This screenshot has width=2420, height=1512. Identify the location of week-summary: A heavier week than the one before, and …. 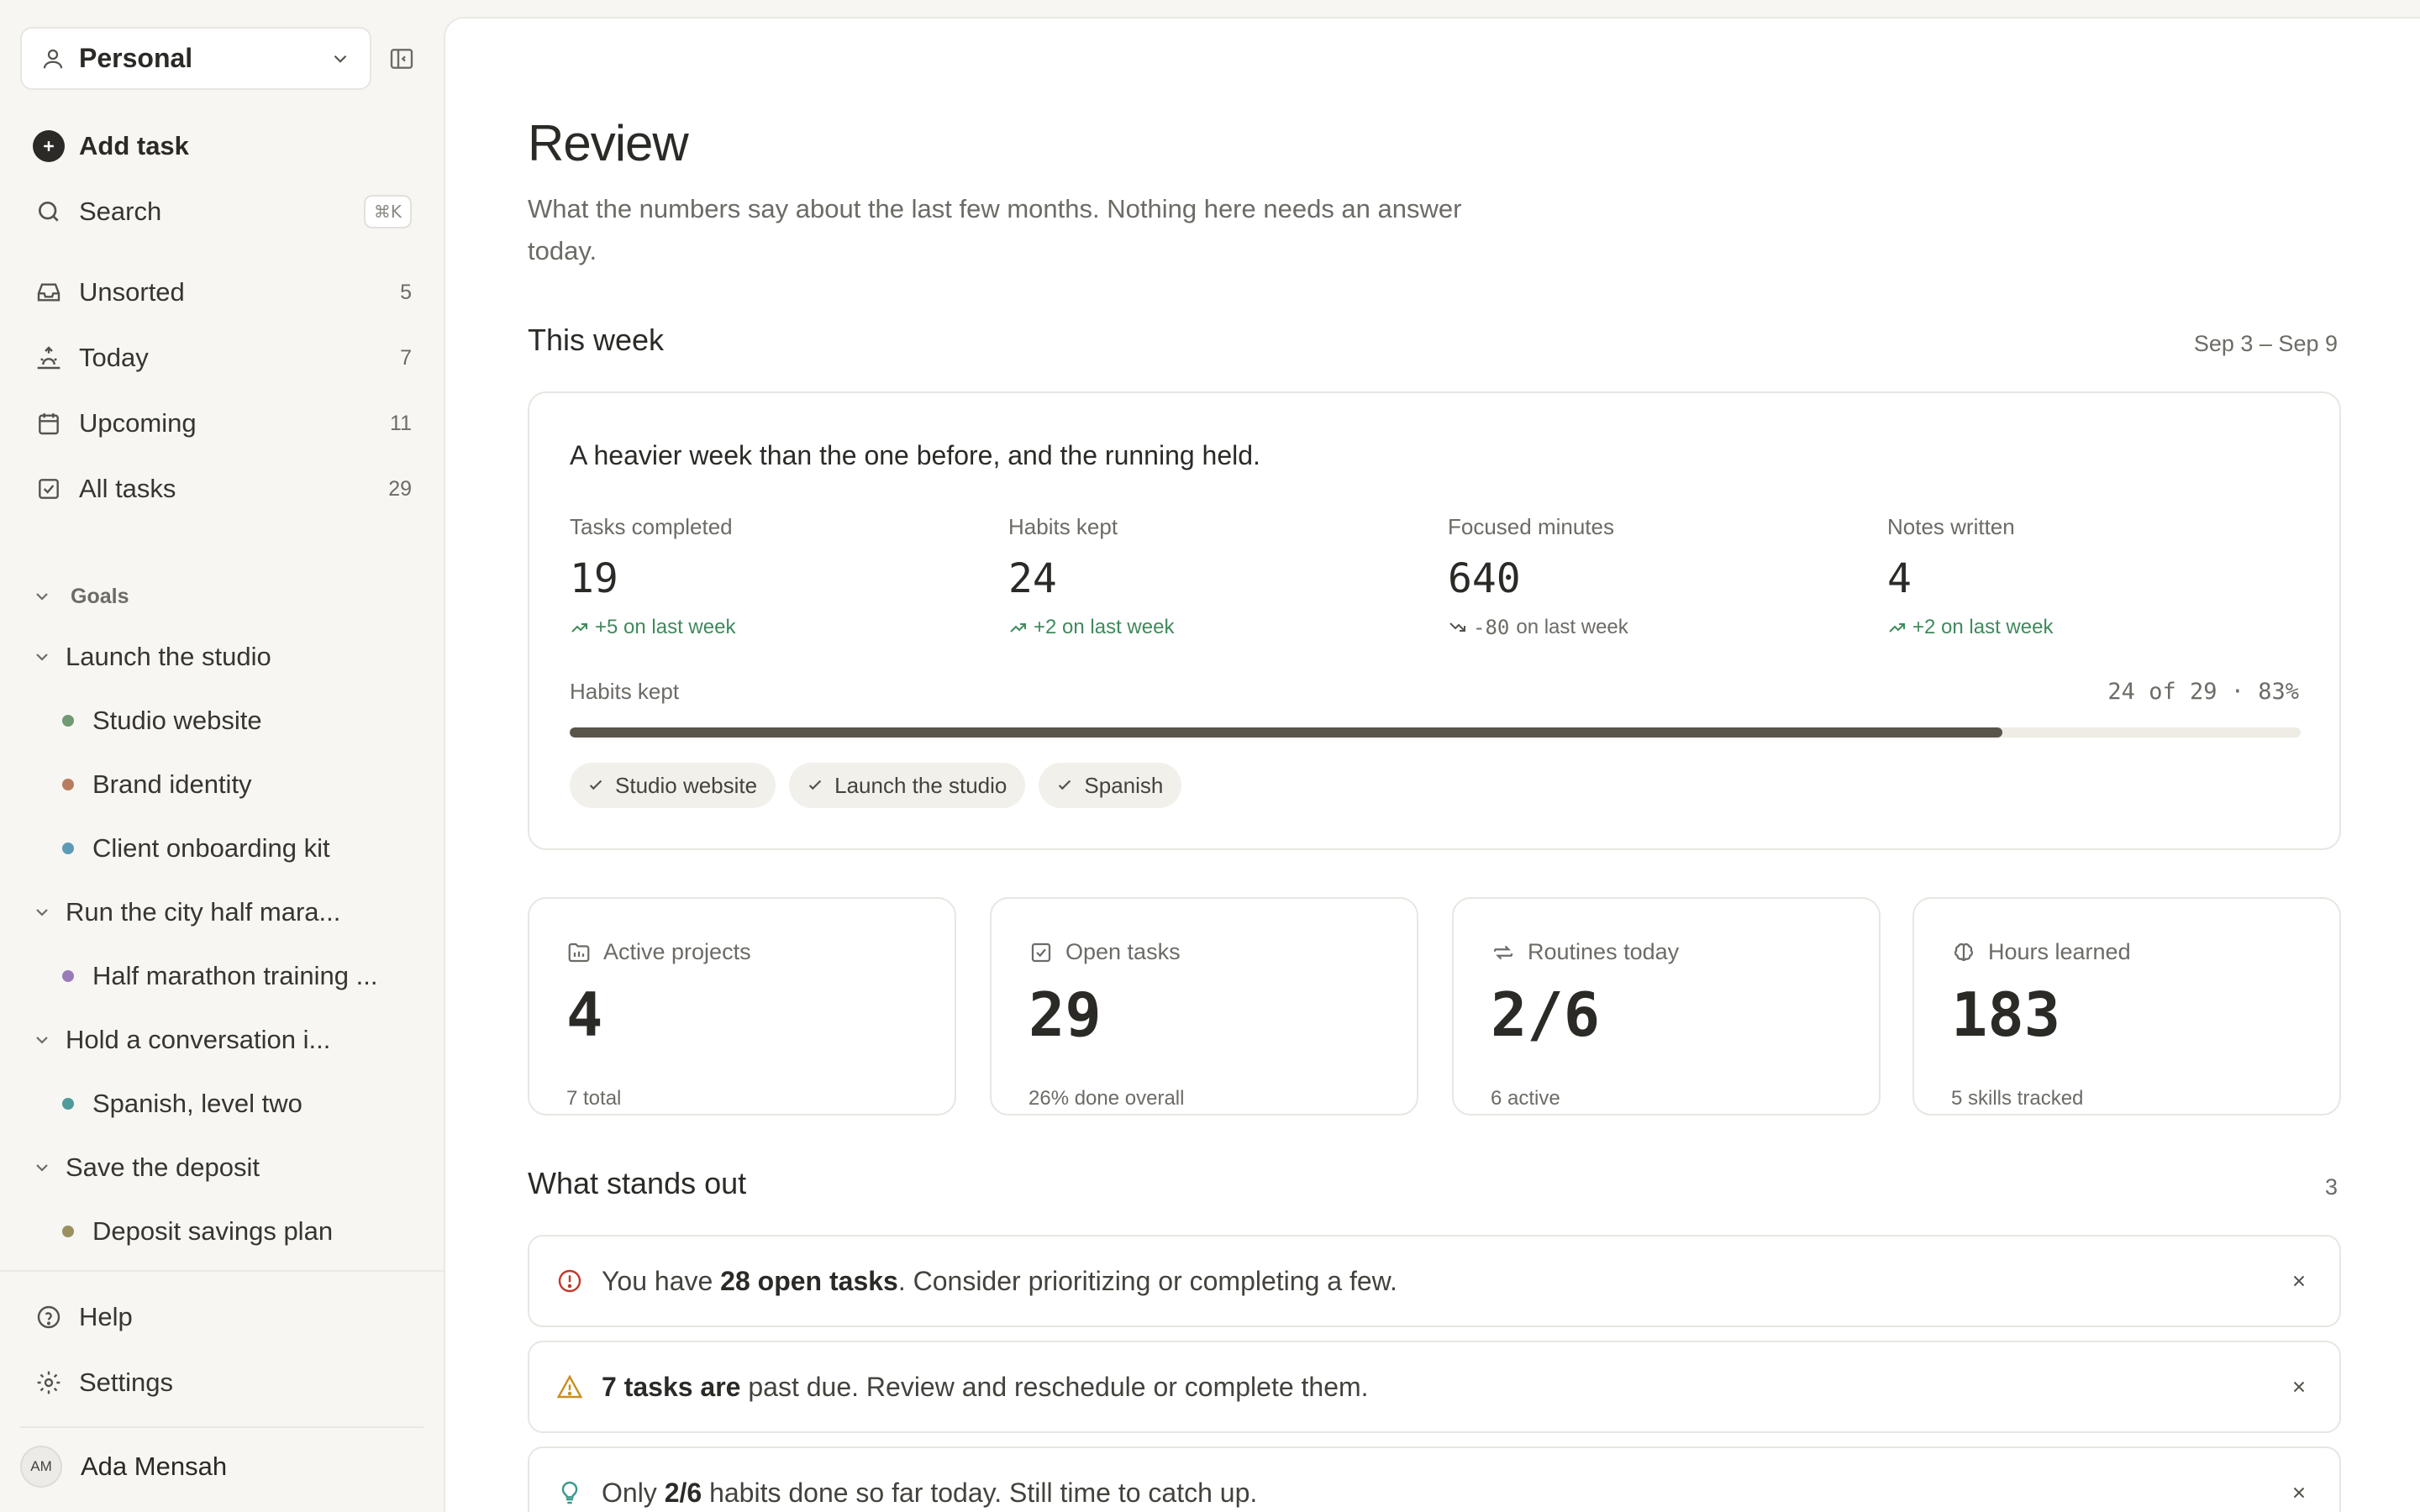
(915, 455).